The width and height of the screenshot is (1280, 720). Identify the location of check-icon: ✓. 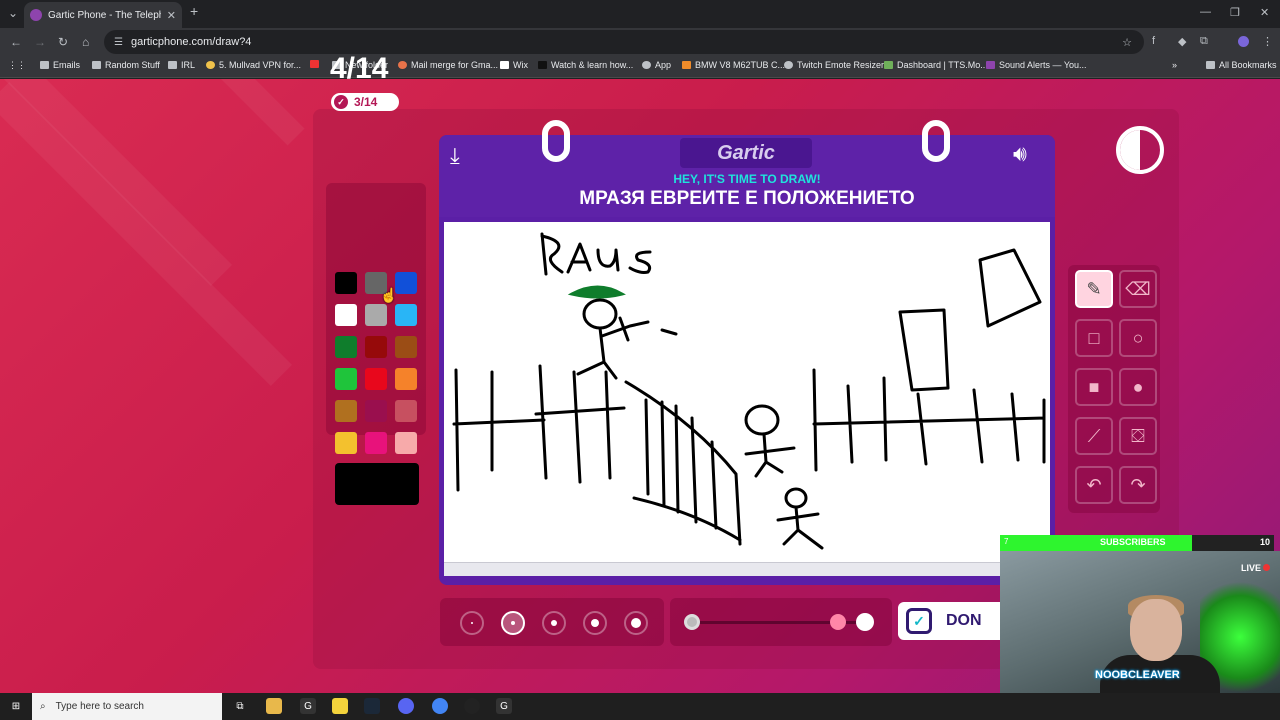
(919, 621).